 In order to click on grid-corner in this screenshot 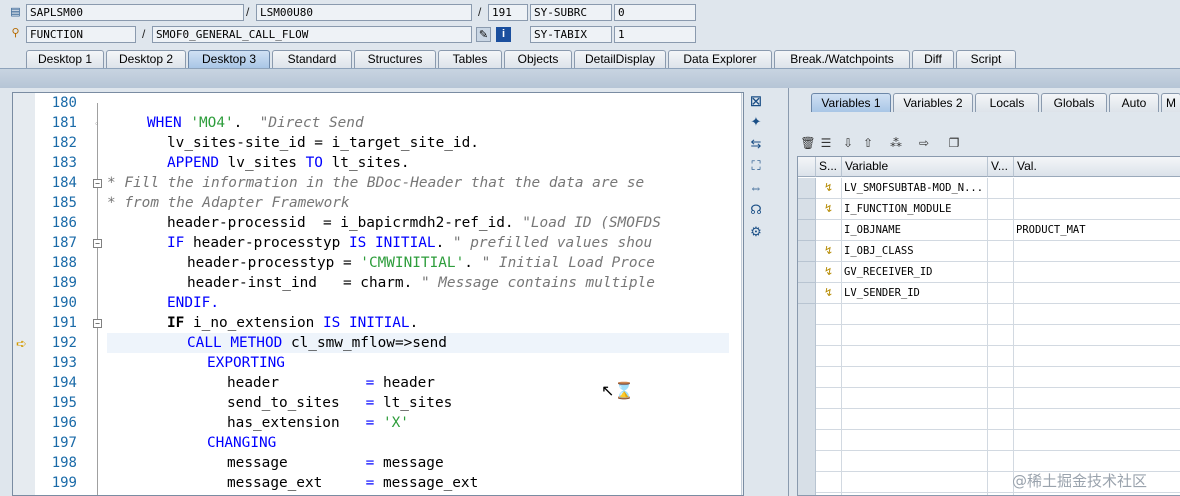, I will do `click(807, 167)`.